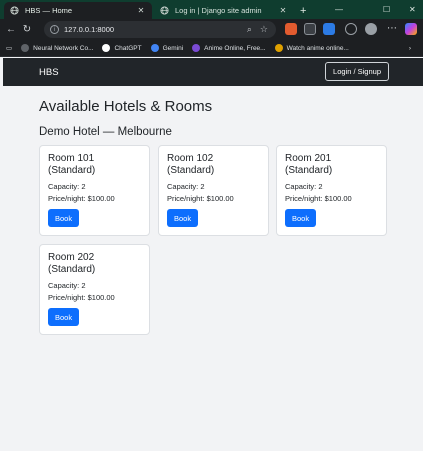 The height and width of the screenshot is (451, 423). What do you see at coordinates (27, 29) in the screenshot?
I see `reload-icon: ↻` at bounding box center [27, 29].